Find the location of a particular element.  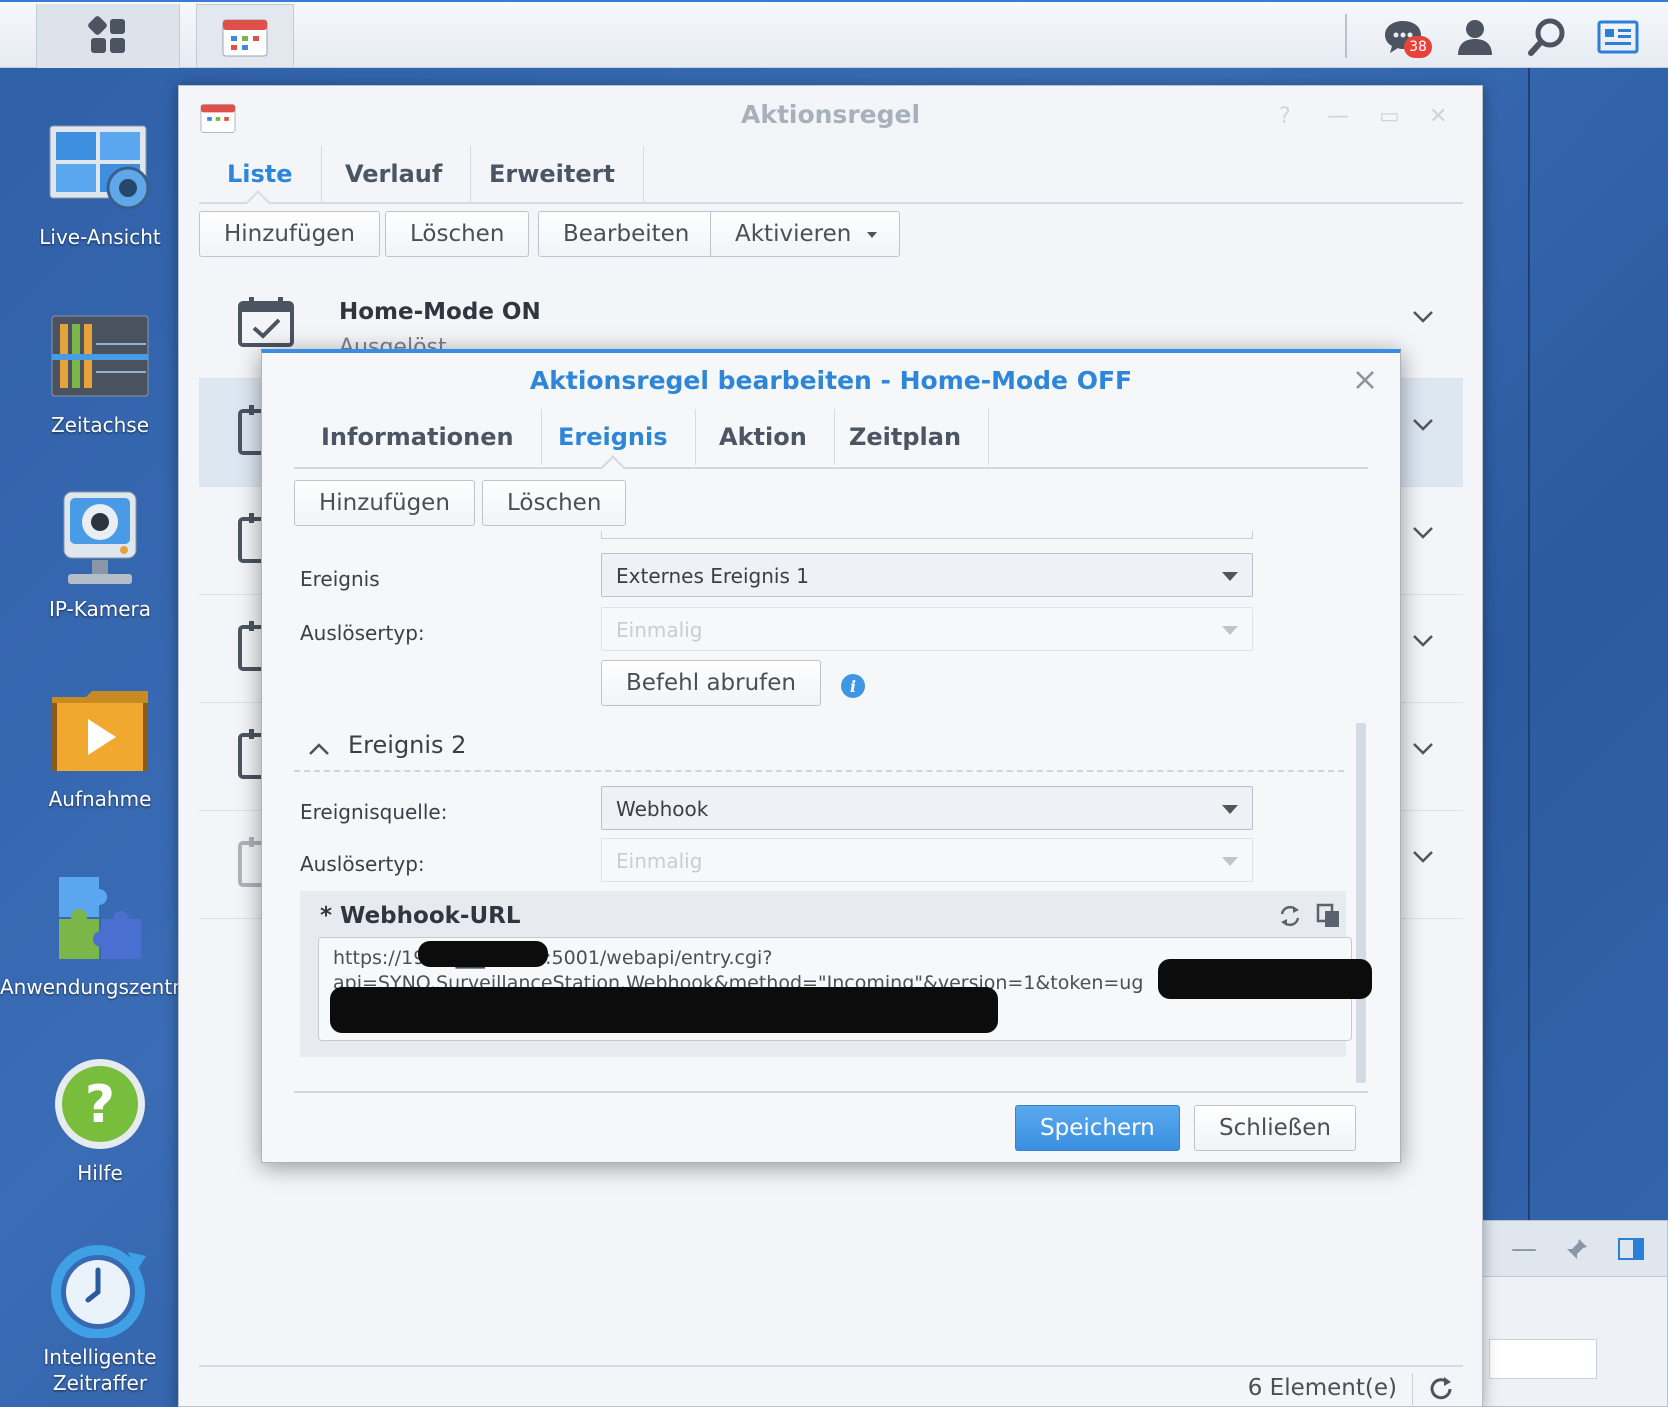

info-icon: i is located at coordinates (853, 686).